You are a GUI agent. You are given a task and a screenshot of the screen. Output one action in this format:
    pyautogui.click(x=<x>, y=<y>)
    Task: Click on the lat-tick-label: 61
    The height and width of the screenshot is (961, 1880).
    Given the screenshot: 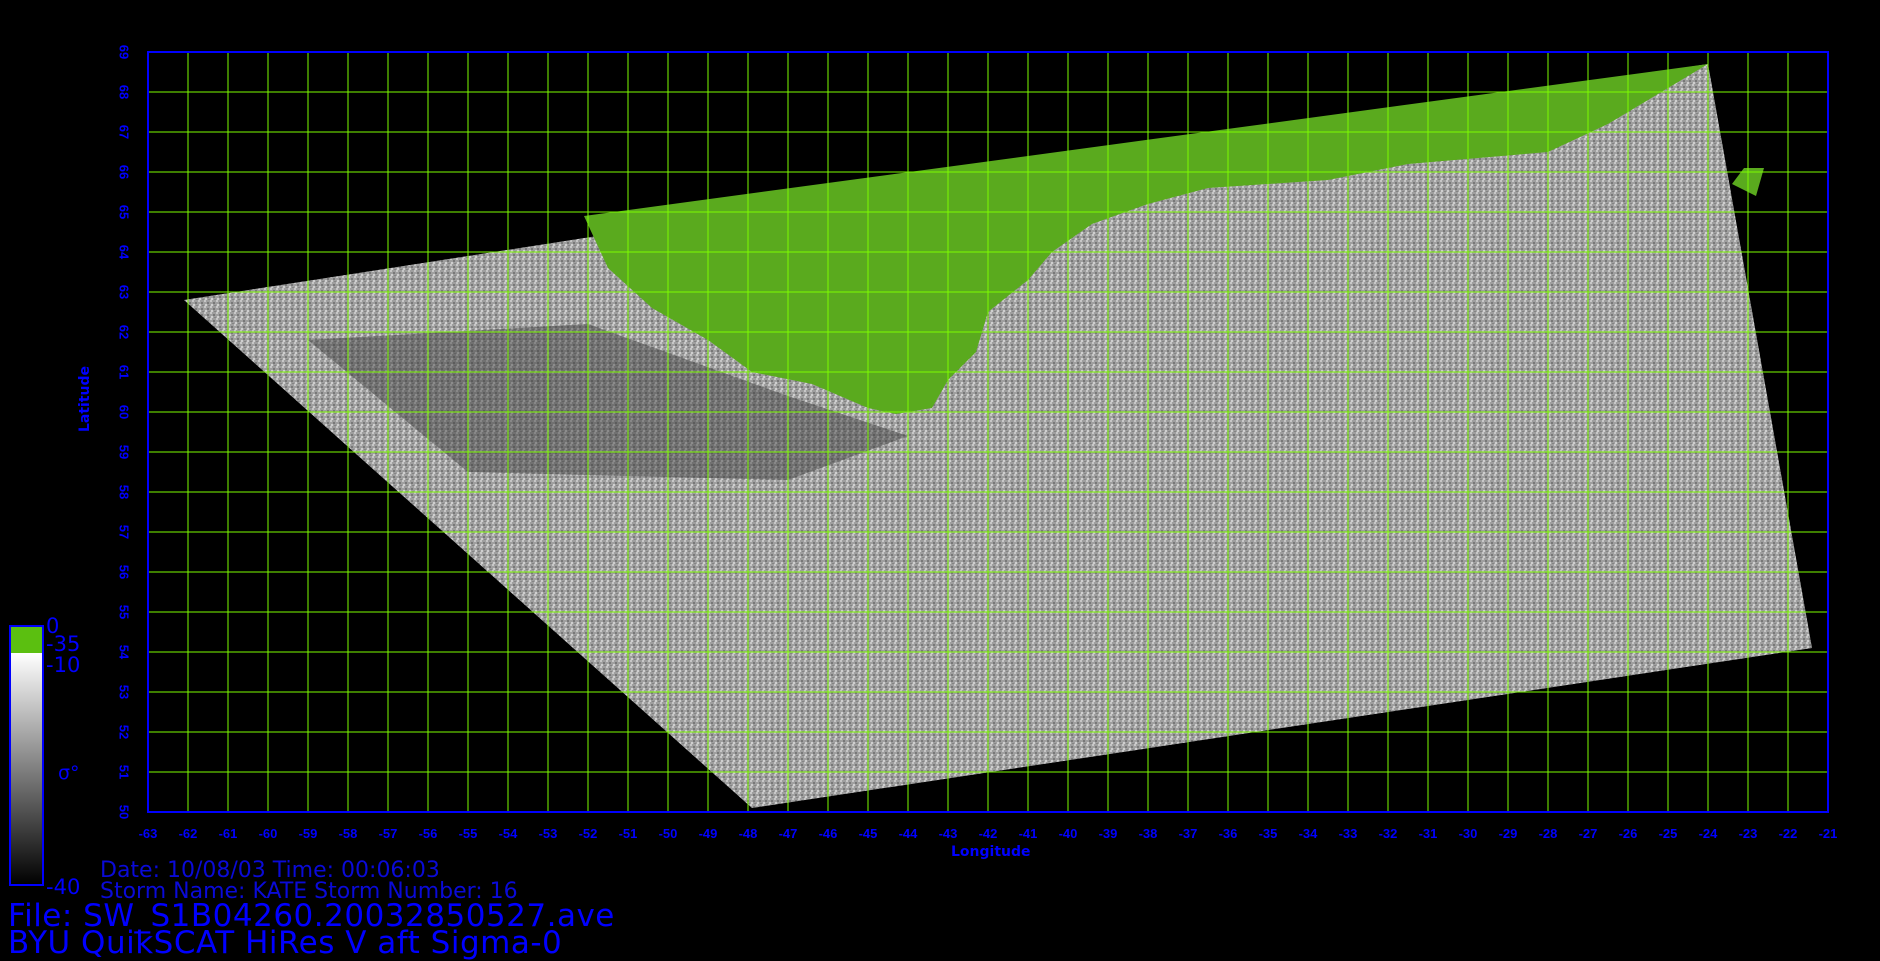 What is the action you would take?
    pyautogui.click(x=124, y=372)
    